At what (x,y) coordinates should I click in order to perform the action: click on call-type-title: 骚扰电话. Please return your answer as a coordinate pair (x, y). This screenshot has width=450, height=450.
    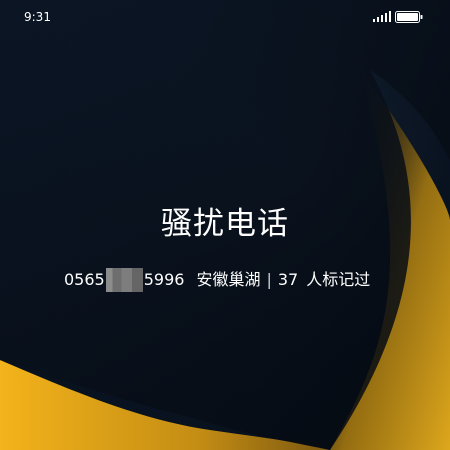
    Looking at the image, I should click on (225, 224).